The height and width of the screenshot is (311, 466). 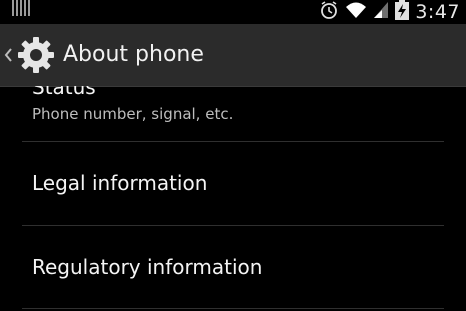 What do you see at coordinates (402, 12) in the screenshot?
I see `battery-charging-icon` at bounding box center [402, 12].